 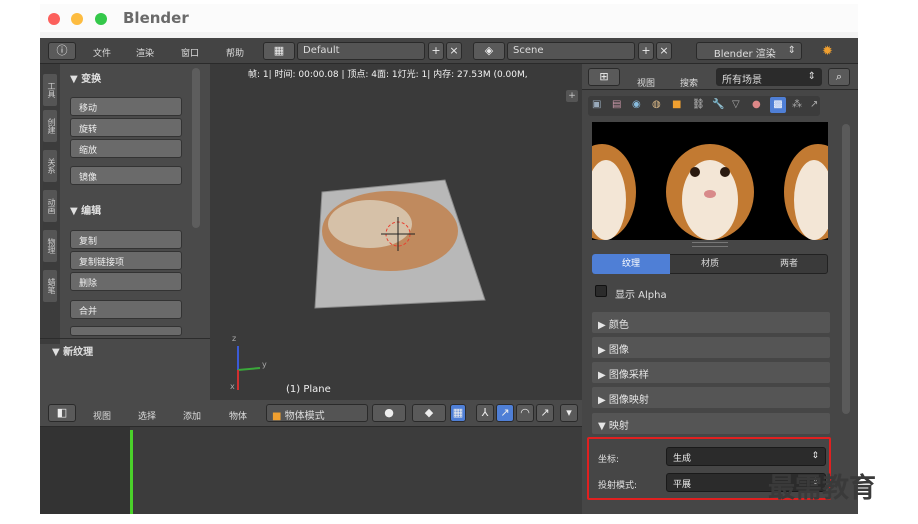 I want to click on menu-help: 帮助, so click(x=235, y=52).